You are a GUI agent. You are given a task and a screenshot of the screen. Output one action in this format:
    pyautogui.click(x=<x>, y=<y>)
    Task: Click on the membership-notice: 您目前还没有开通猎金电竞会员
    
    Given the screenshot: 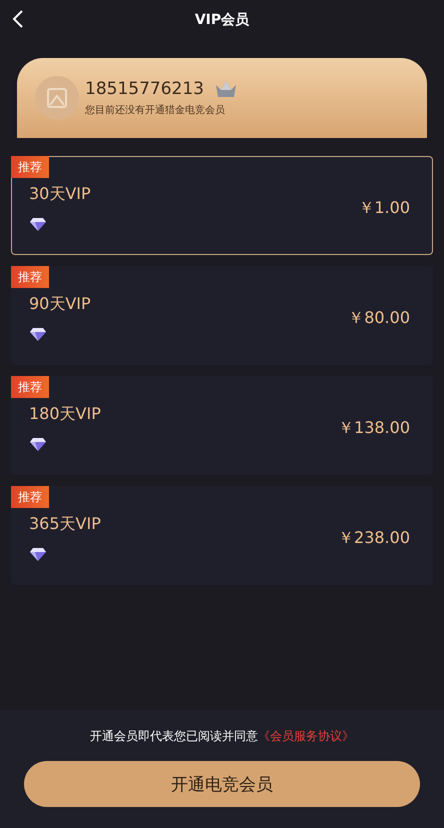 What is the action you would take?
    pyautogui.click(x=155, y=110)
    